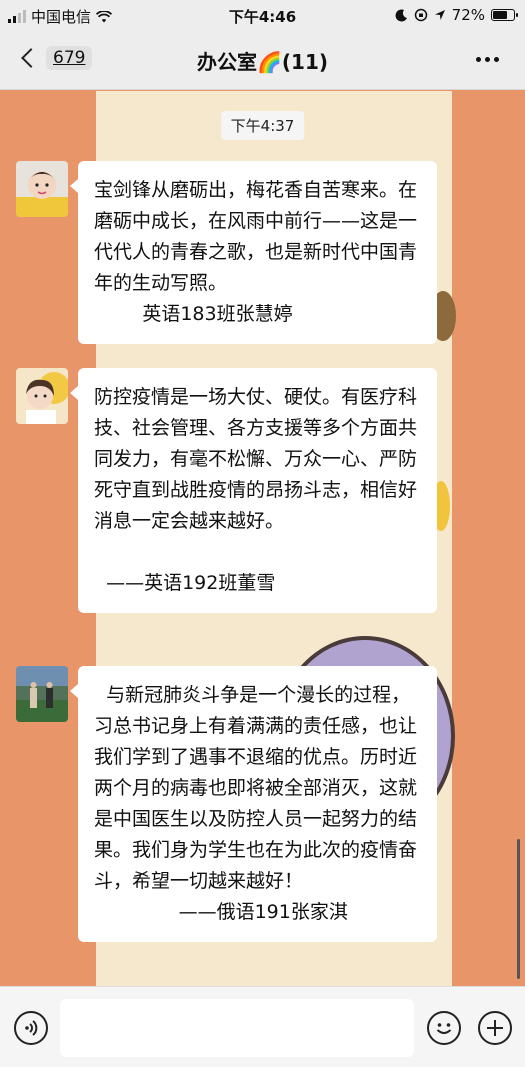  Describe the element at coordinates (518, 909) in the screenshot. I see `scrollbar` at that location.